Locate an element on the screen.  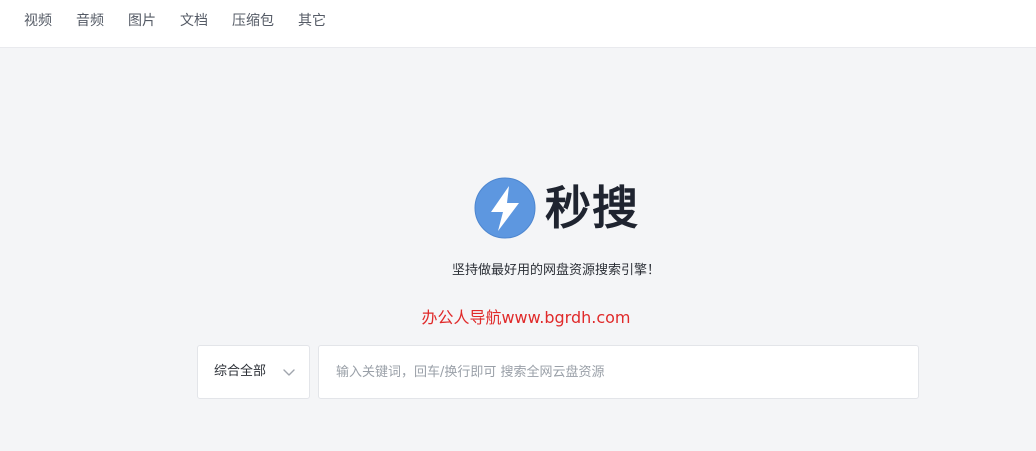
search-box is located at coordinates (618, 372).